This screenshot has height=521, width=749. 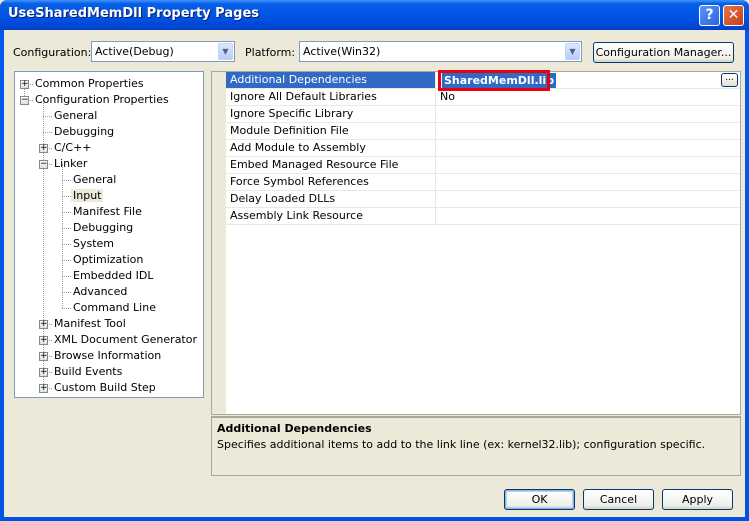 I want to click on close-button: ✕, so click(x=733, y=15).